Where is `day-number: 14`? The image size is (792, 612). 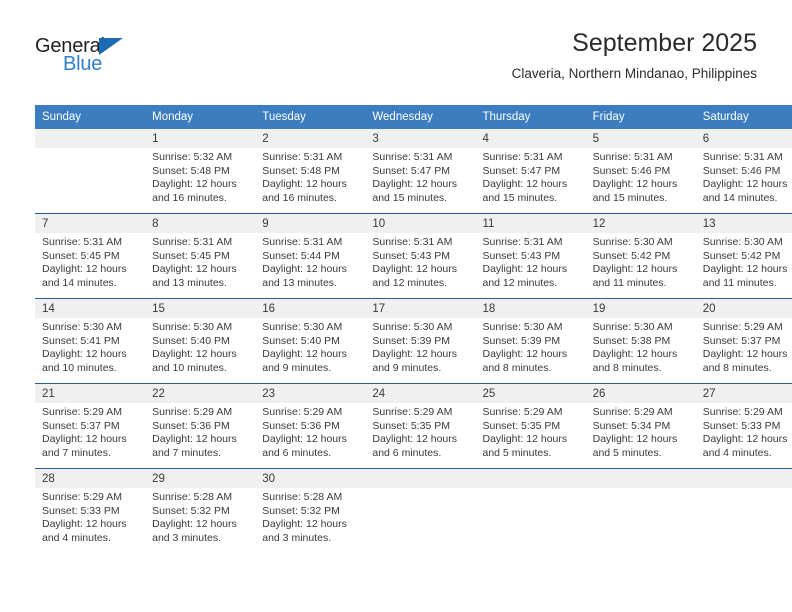
day-number: 14 is located at coordinates (90, 308).